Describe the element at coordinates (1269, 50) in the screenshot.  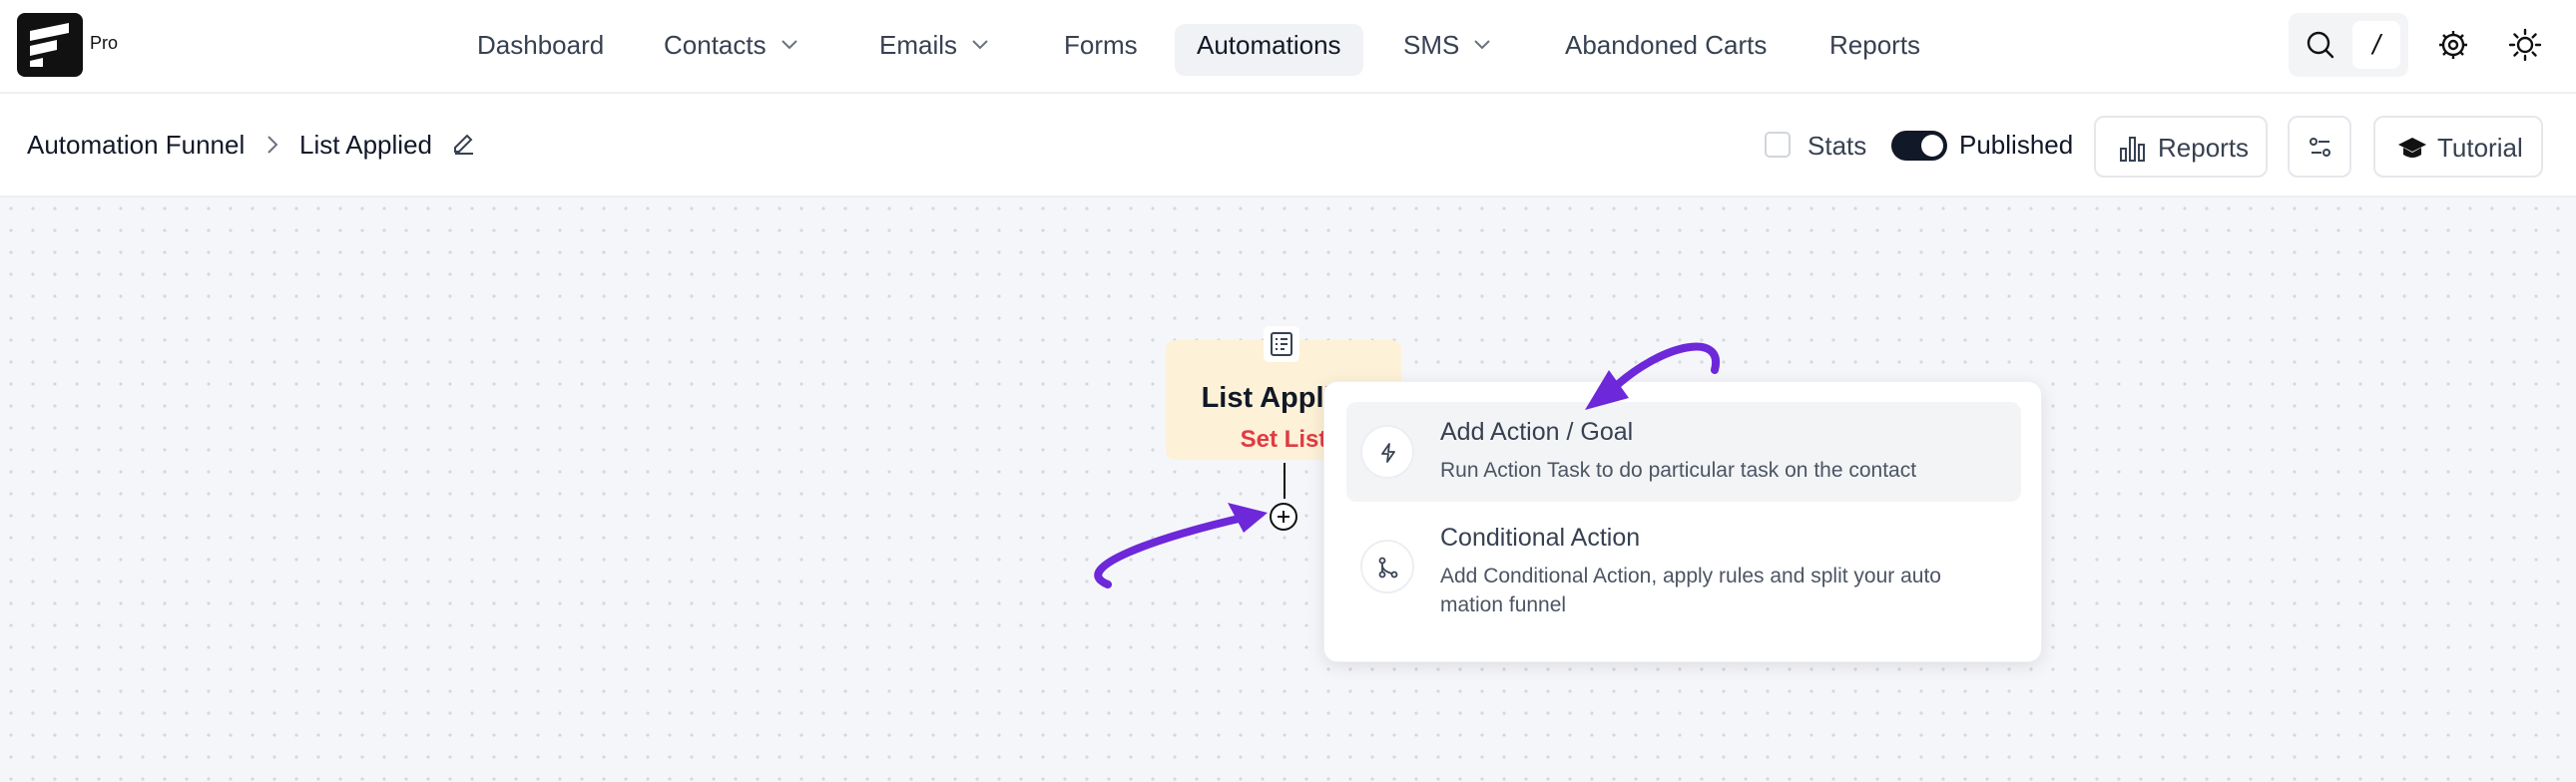
I see `nav-automations: Automations` at that location.